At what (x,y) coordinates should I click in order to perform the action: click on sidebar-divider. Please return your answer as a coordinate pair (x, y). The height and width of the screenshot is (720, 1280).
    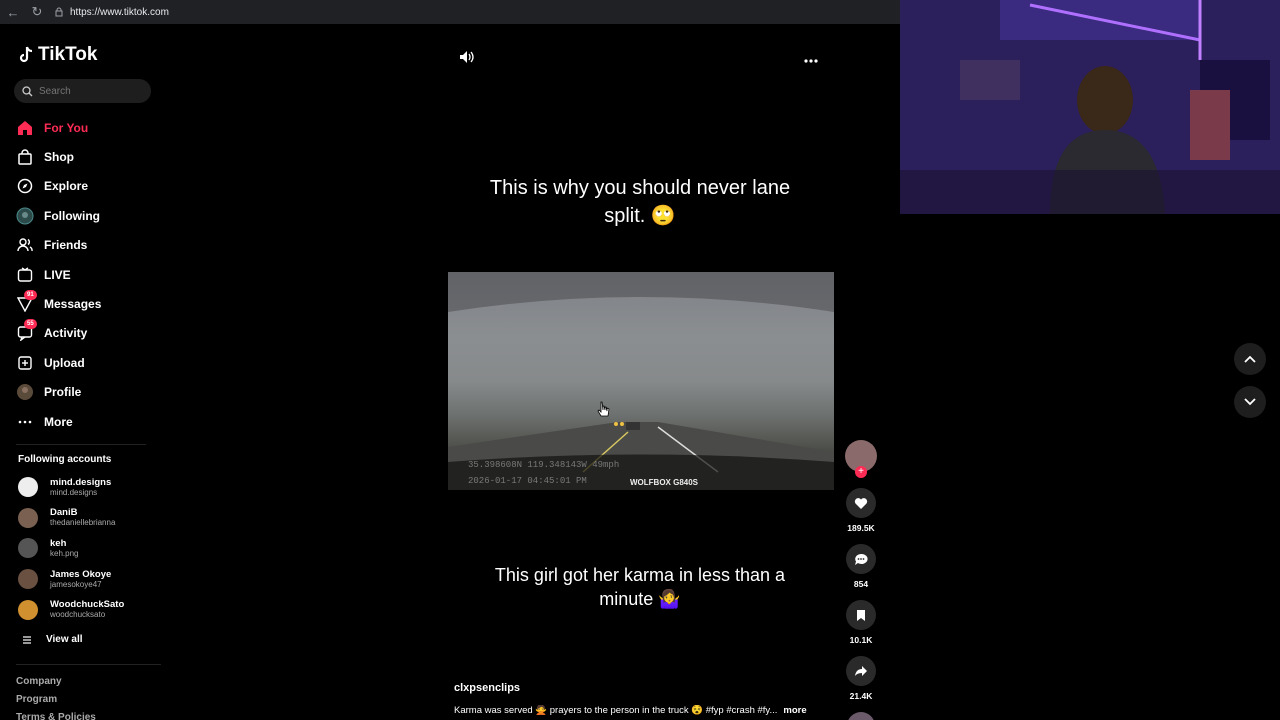
    Looking at the image, I should click on (88, 664).